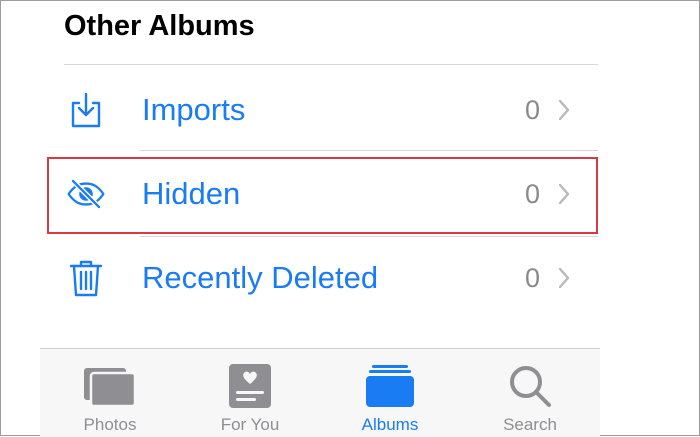 The image size is (700, 437). Describe the element at coordinates (250, 424) in the screenshot. I see `tab-label: For You` at that location.